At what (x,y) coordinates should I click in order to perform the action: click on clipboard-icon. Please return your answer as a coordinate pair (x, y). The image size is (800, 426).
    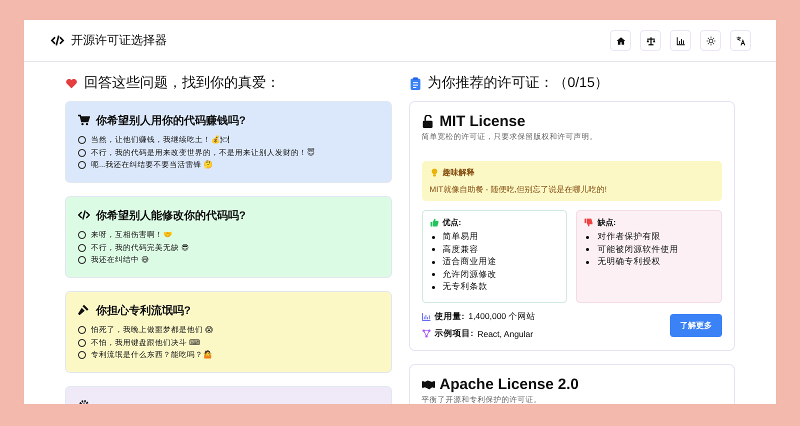
    Looking at the image, I should click on (415, 83).